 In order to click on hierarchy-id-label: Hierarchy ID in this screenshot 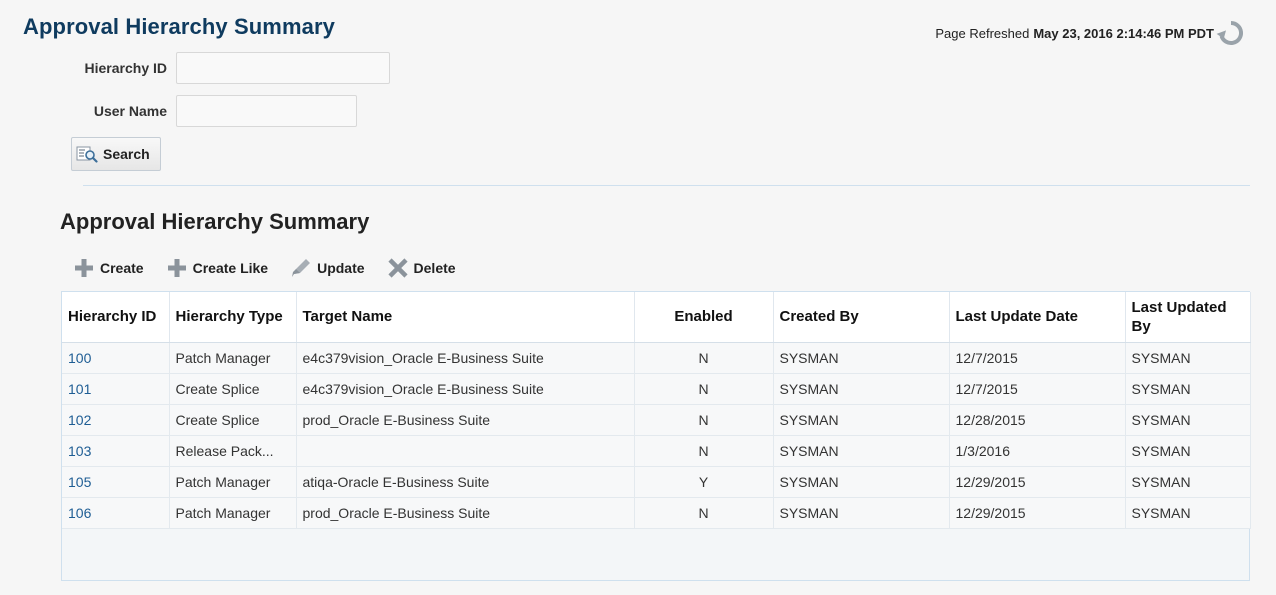, I will do `click(125, 68)`.